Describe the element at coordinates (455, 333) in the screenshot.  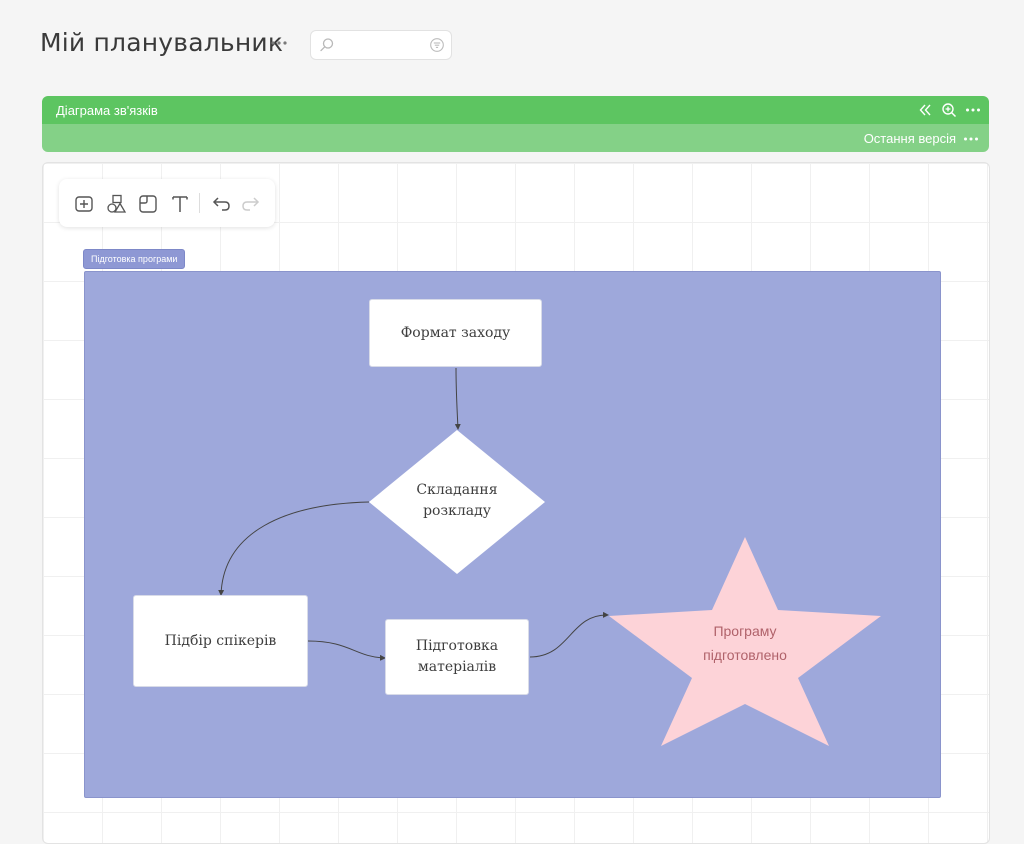
I see `node-format: Формат заходу` at that location.